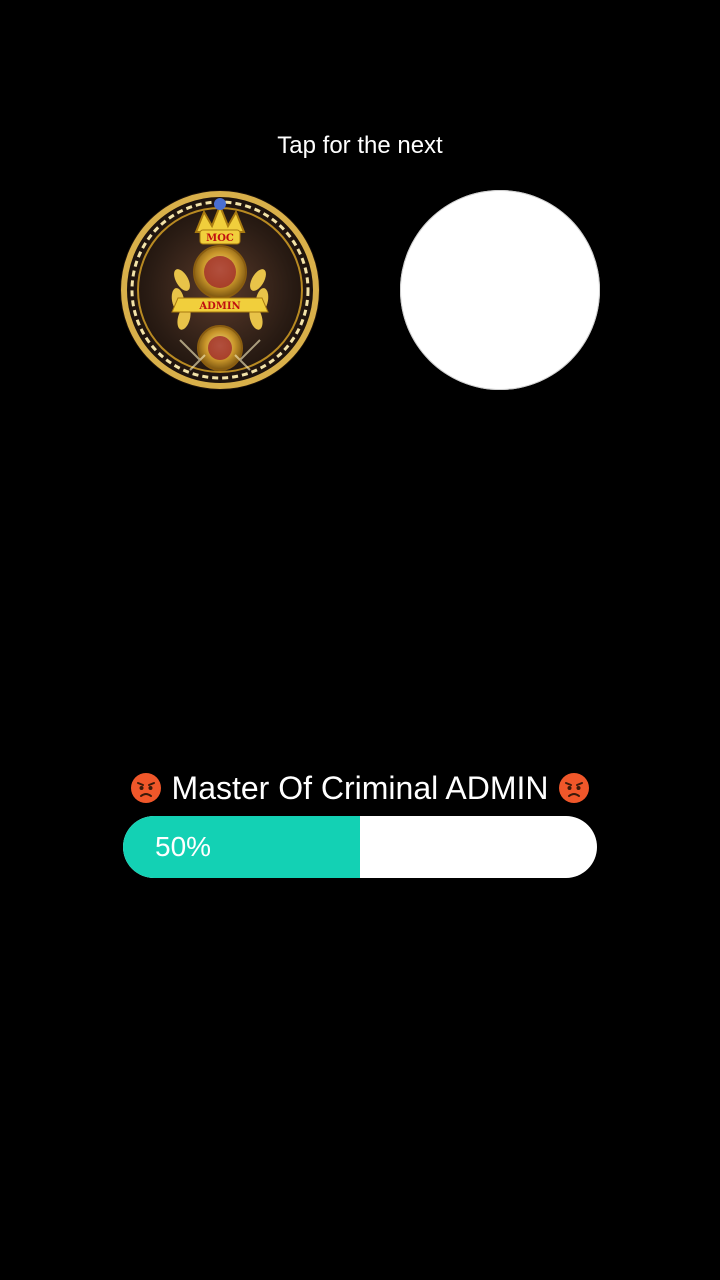  What do you see at coordinates (183, 846) in the screenshot?
I see `progress-percent-label: 50%` at bounding box center [183, 846].